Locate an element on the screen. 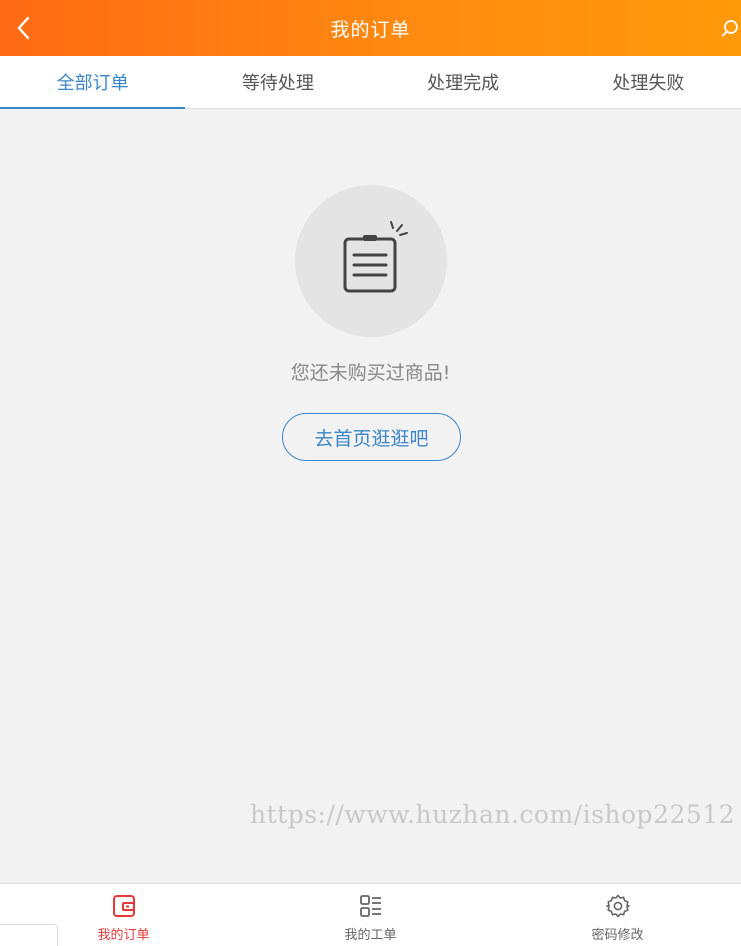 The image size is (741, 946). empty-message: 您还未购买过商品! is located at coordinates (370, 373).